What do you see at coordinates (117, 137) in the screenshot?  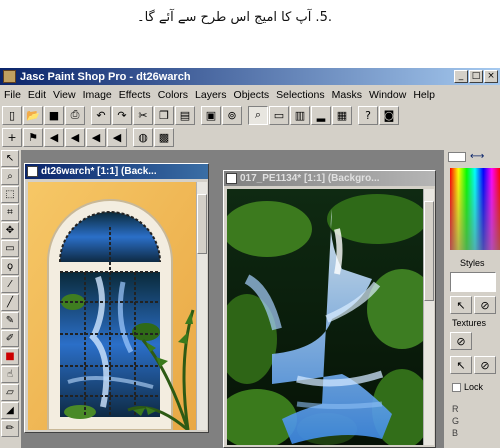 I see `arrow-left-4-icon: ◀` at bounding box center [117, 137].